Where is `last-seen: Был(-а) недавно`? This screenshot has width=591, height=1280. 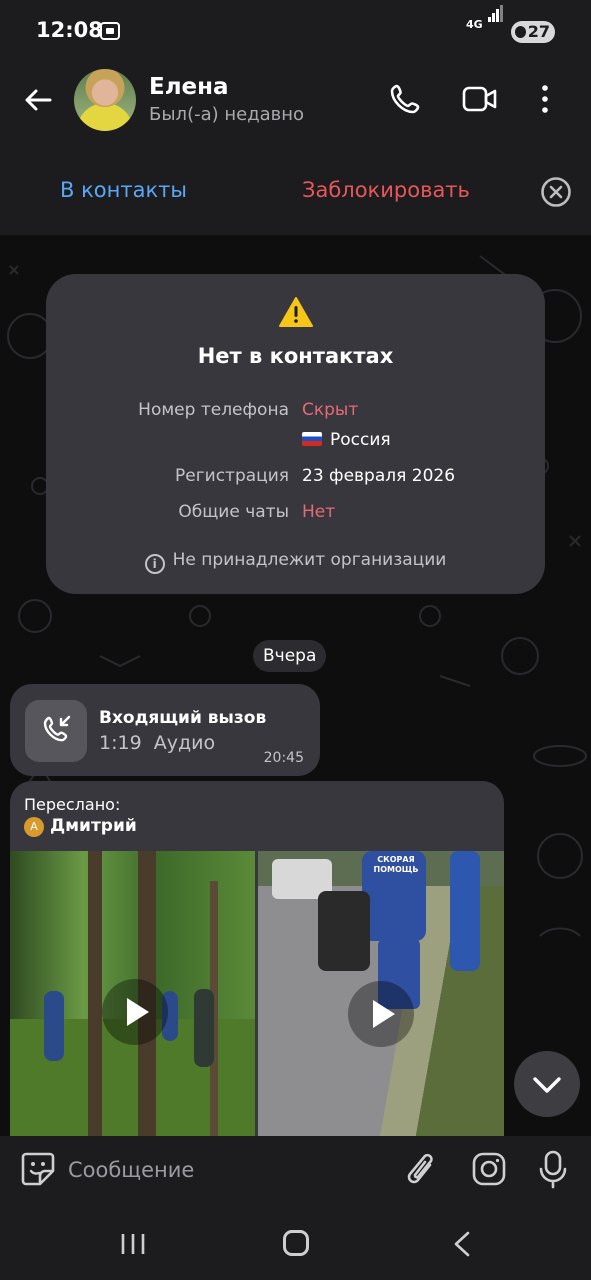 last-seen: Был(-а) недавно is located at coordinates (227, 114).